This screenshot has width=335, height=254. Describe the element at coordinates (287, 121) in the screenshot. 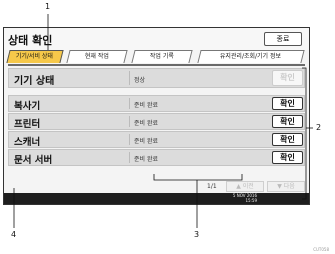

I see `check-button-printer: 확인` at that location.